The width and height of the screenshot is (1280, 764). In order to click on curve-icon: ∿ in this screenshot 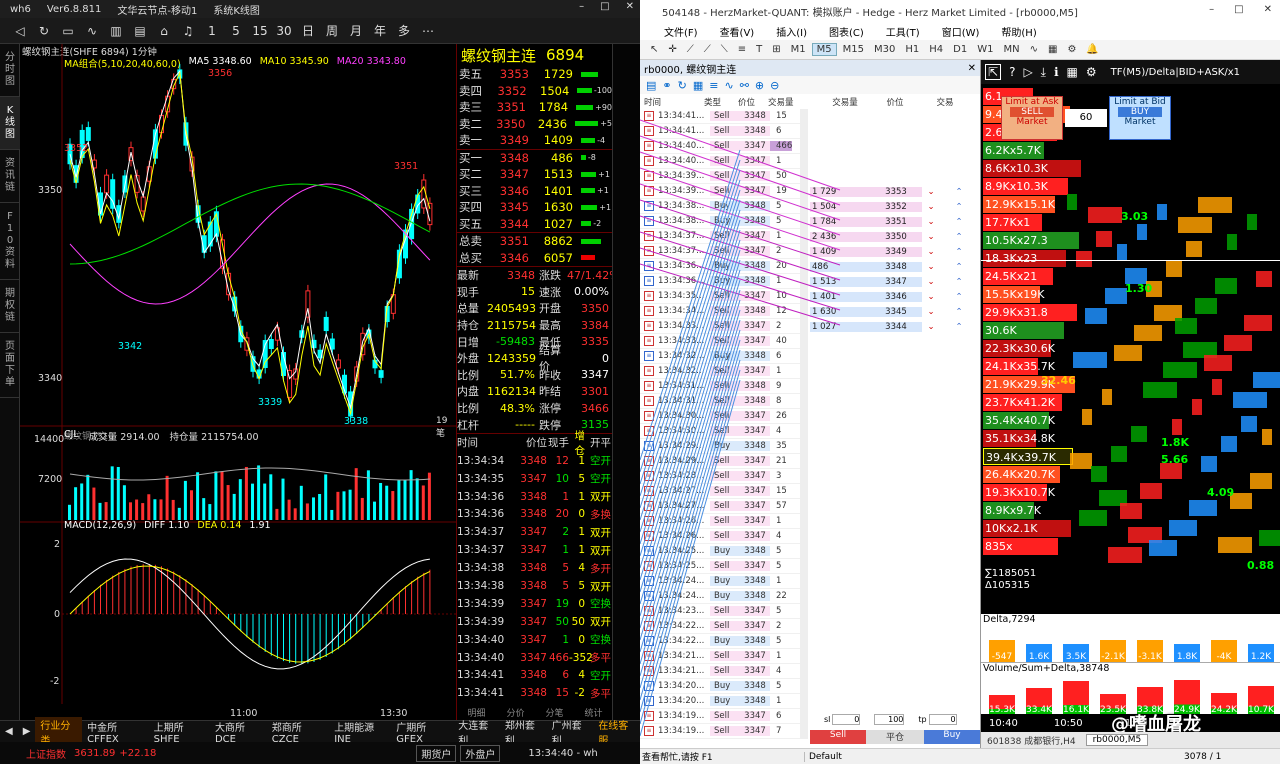, I will do `click(728, 85)`.